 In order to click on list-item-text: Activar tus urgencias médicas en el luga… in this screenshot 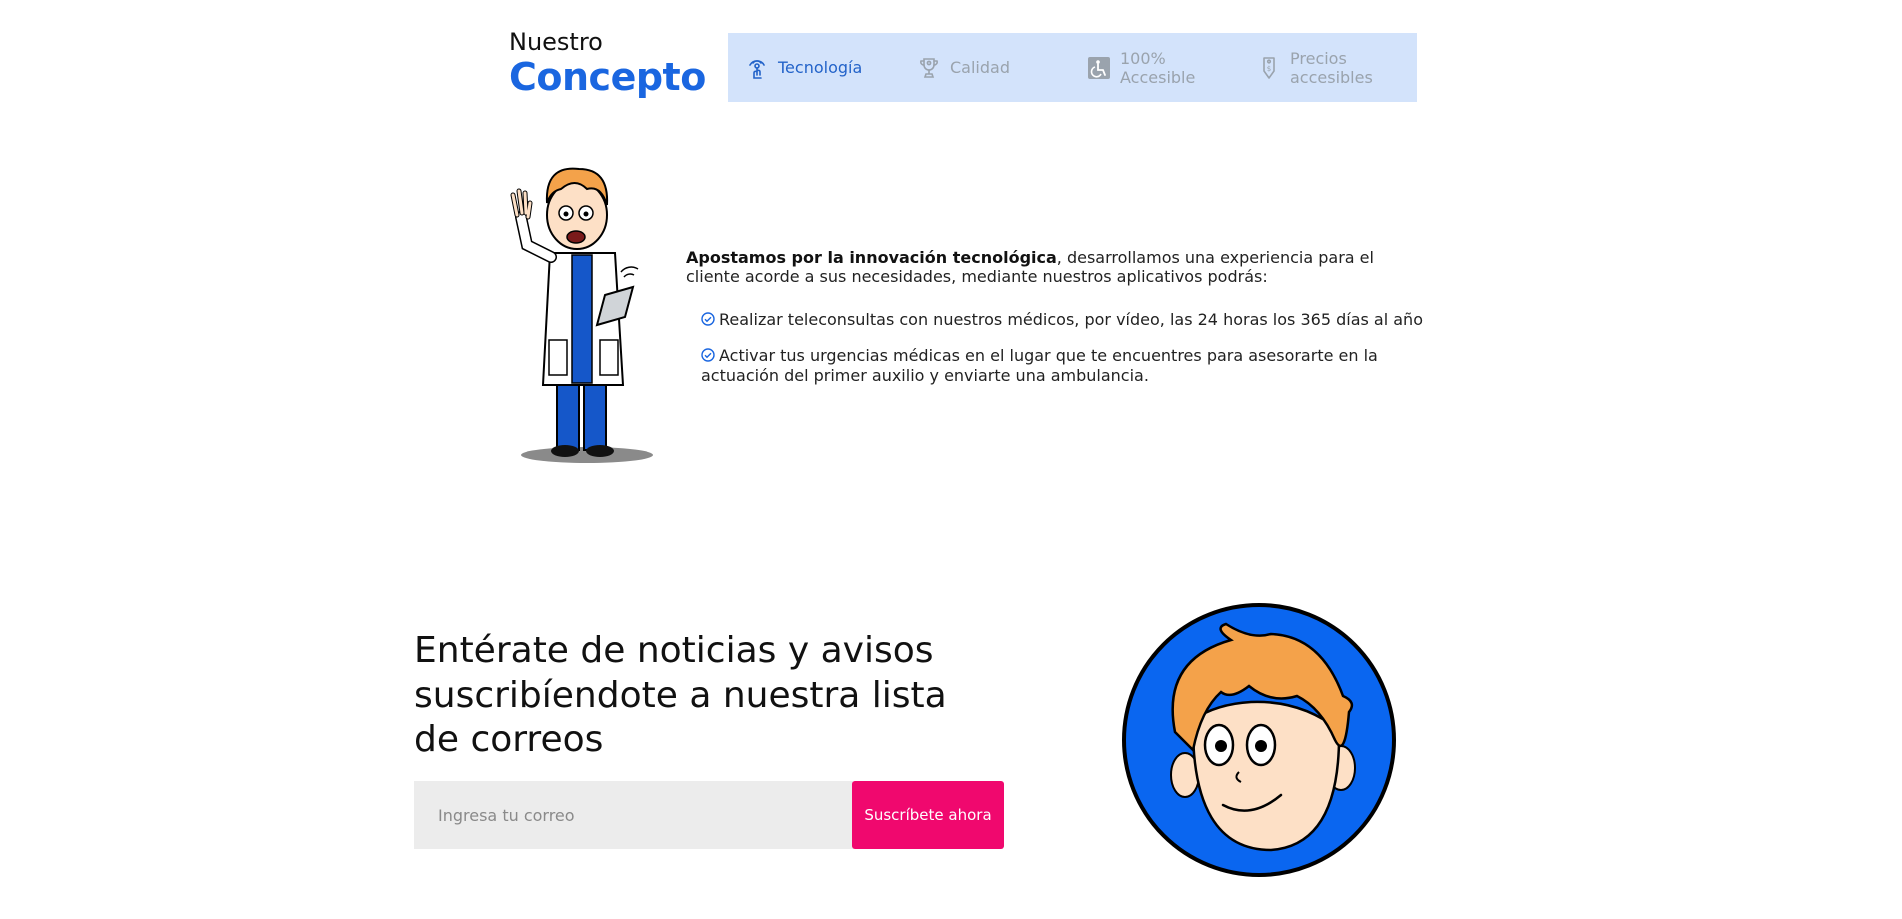, I will do `click(1039, 365)`.